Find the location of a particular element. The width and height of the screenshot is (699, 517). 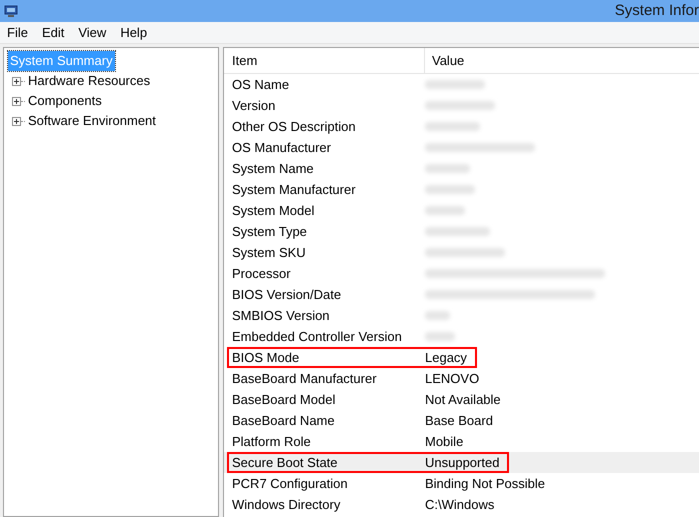

tree-item: Components is located at coordinates (65, 101).